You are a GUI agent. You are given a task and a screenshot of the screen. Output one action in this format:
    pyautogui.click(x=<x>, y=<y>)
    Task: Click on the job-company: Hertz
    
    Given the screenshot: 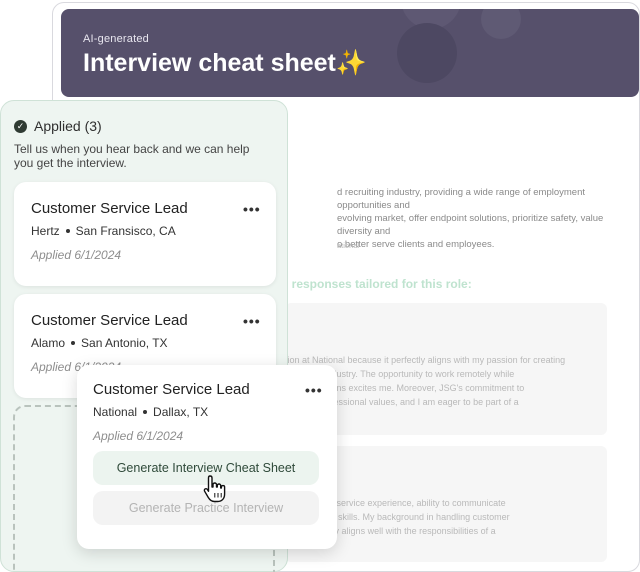 What is the action you would take?
    pyautogui.click(x=45, y=231)
    